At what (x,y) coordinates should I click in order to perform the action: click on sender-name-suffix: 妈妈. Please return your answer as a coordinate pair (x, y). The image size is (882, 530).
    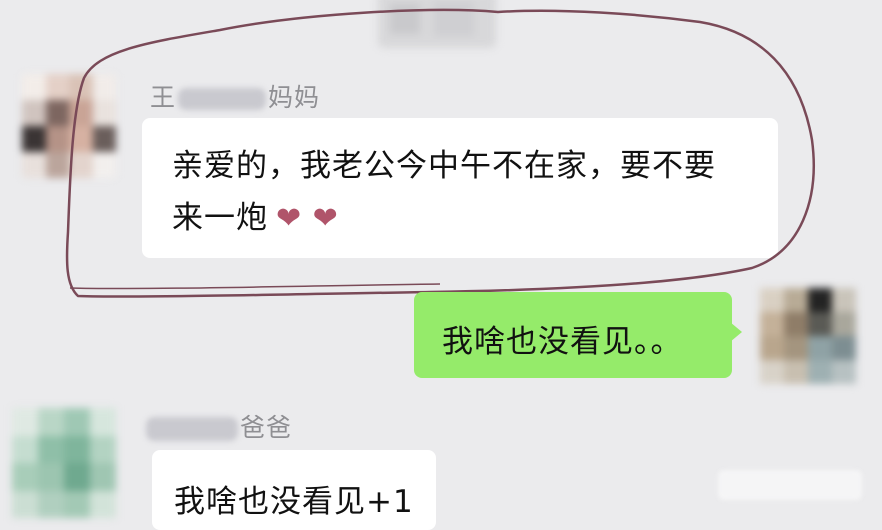
    Looking at the image, I should click on (294, 97).